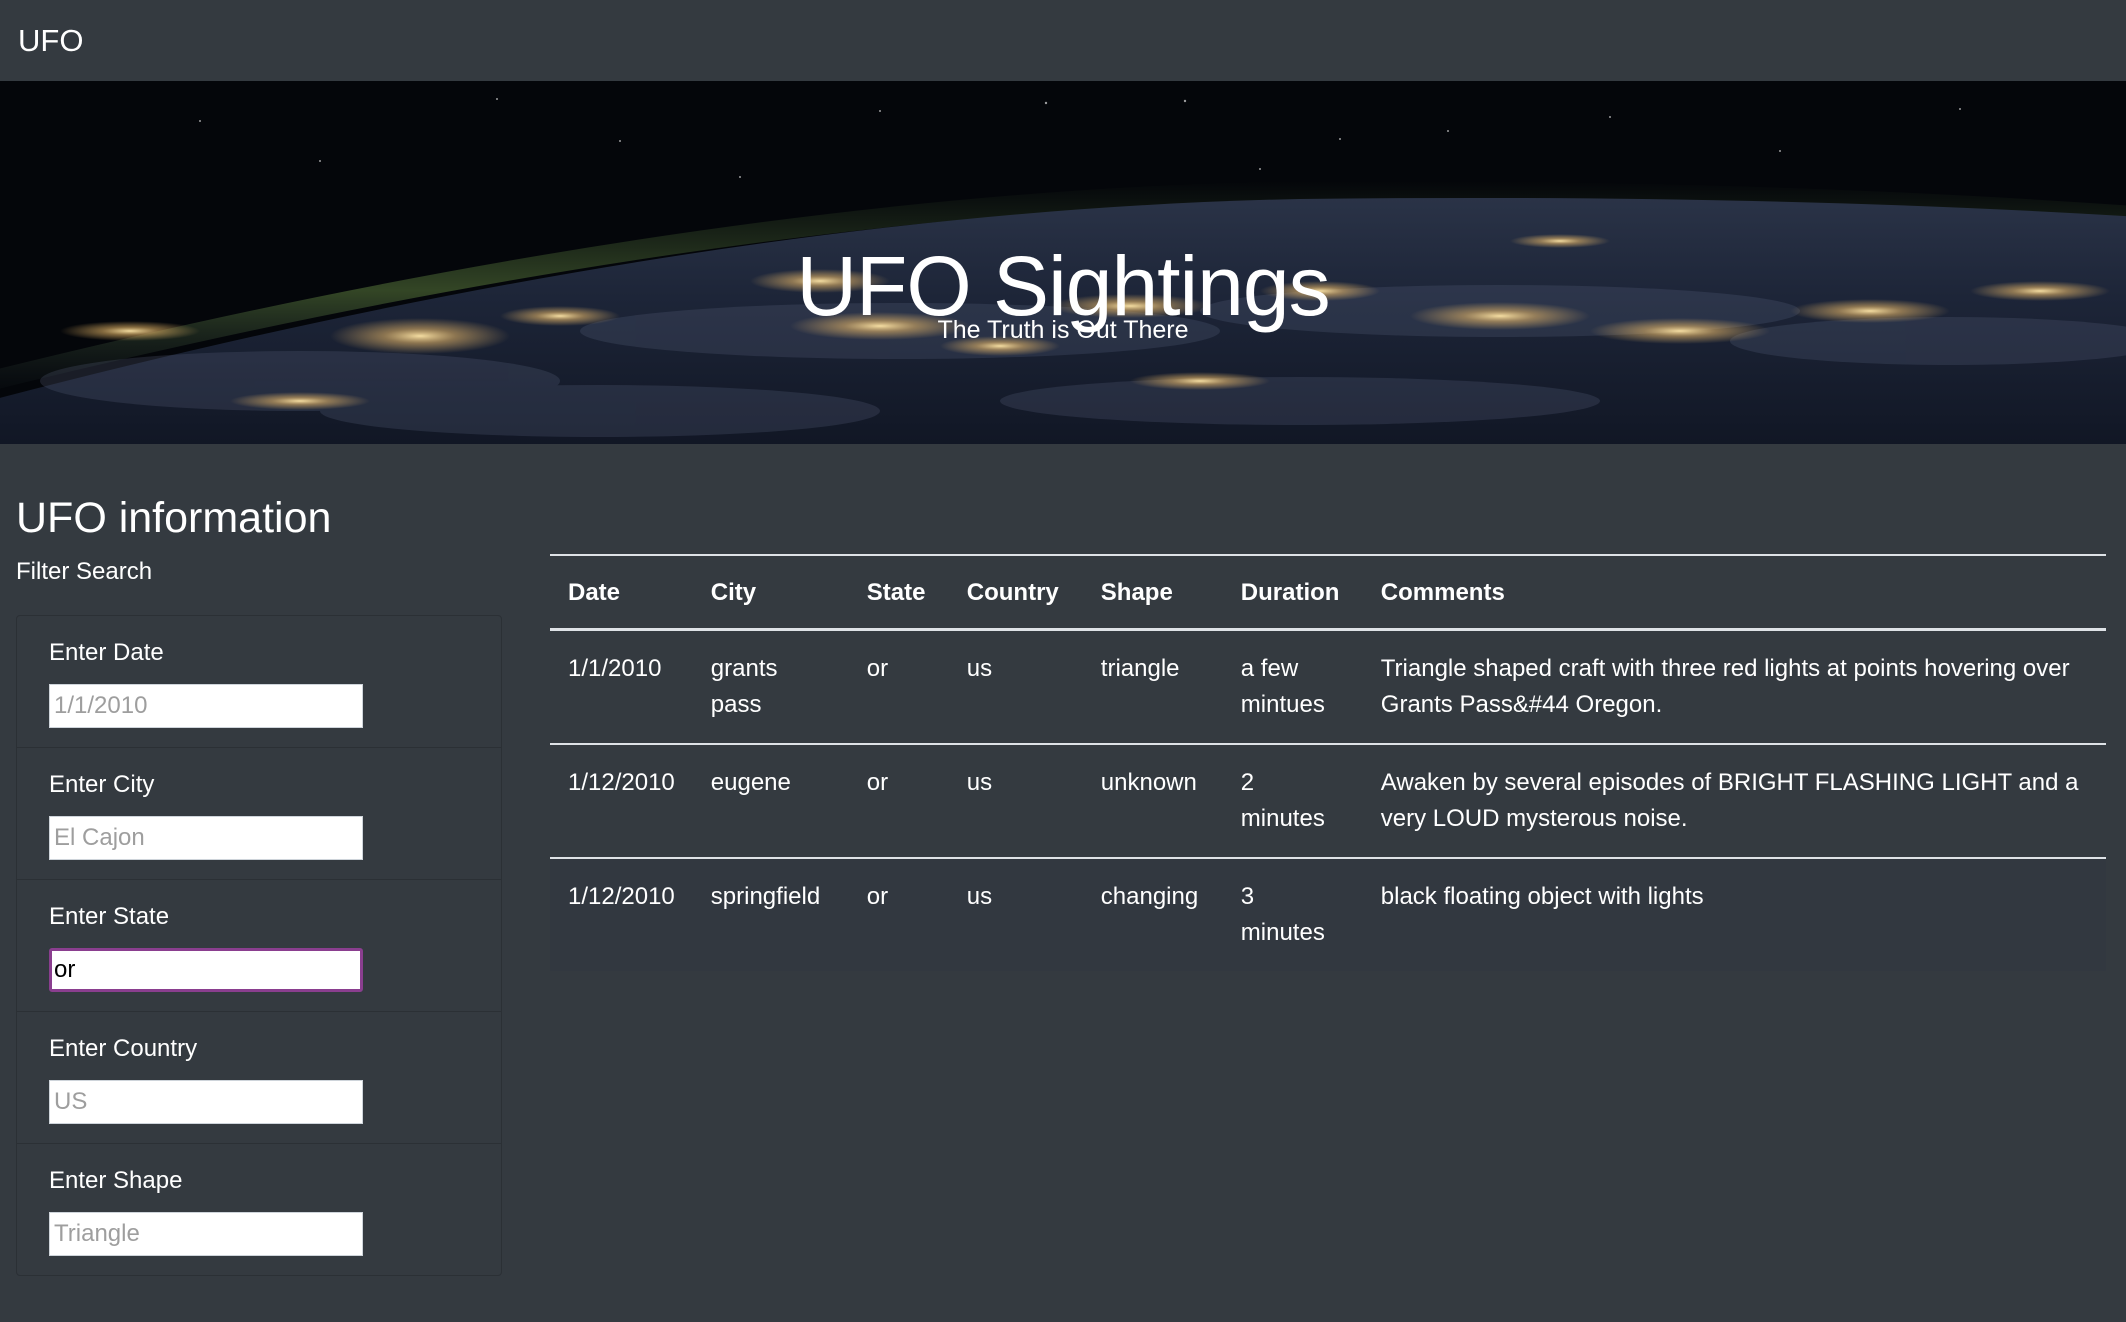 The height and width of the screenshot is (1322, 2126). Describe the element at coordinates (109, 916) in the screenshot. I see `state-label: Enter State` at that location.